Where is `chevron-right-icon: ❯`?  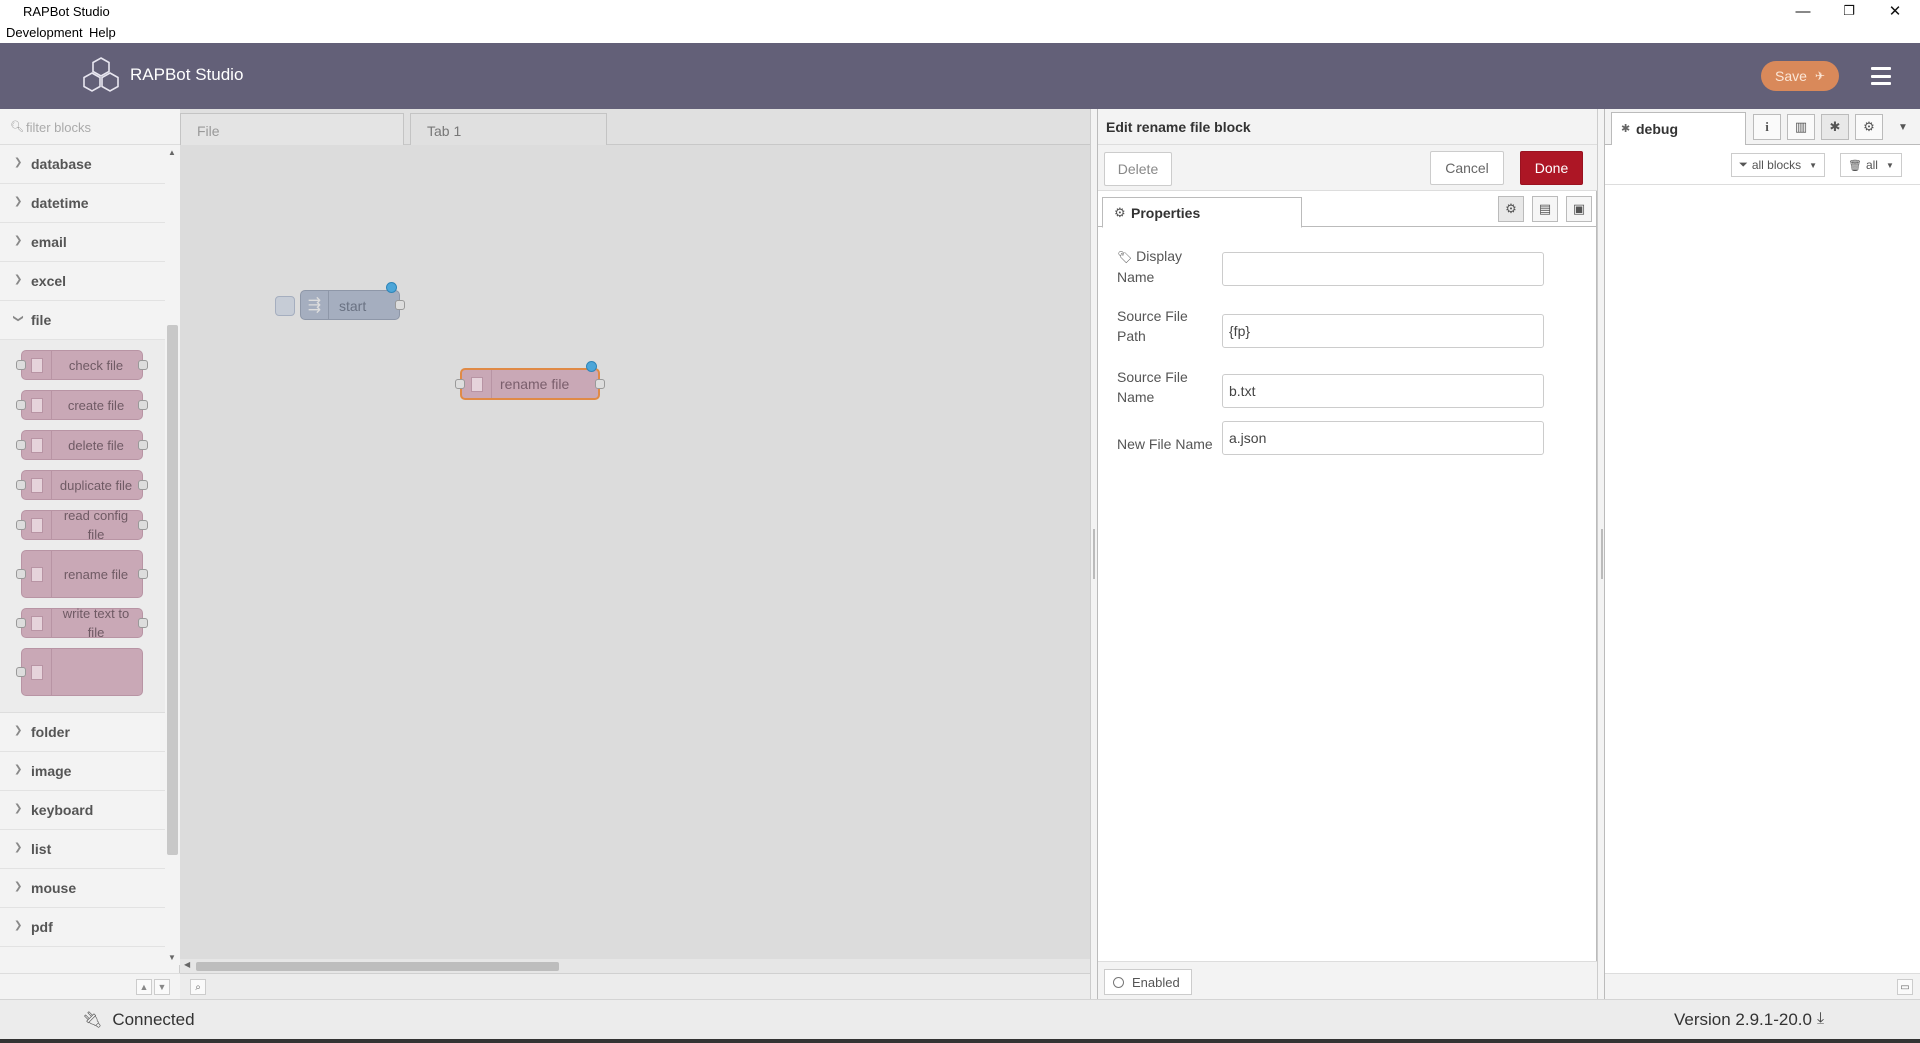
chevron-right-icon: ❯ is located at coordinates (18, 769).